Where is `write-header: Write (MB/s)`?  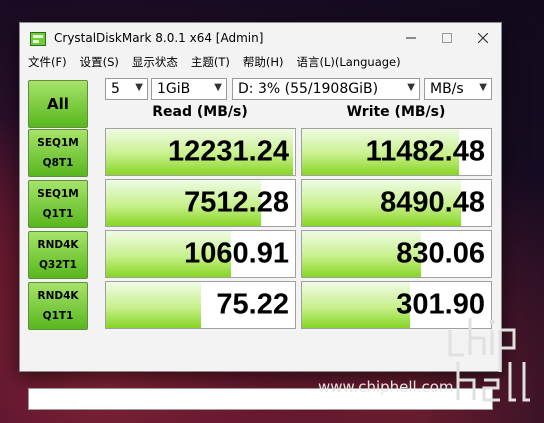
write-header: Write (MB/s) is located at coordinates (396, 112).